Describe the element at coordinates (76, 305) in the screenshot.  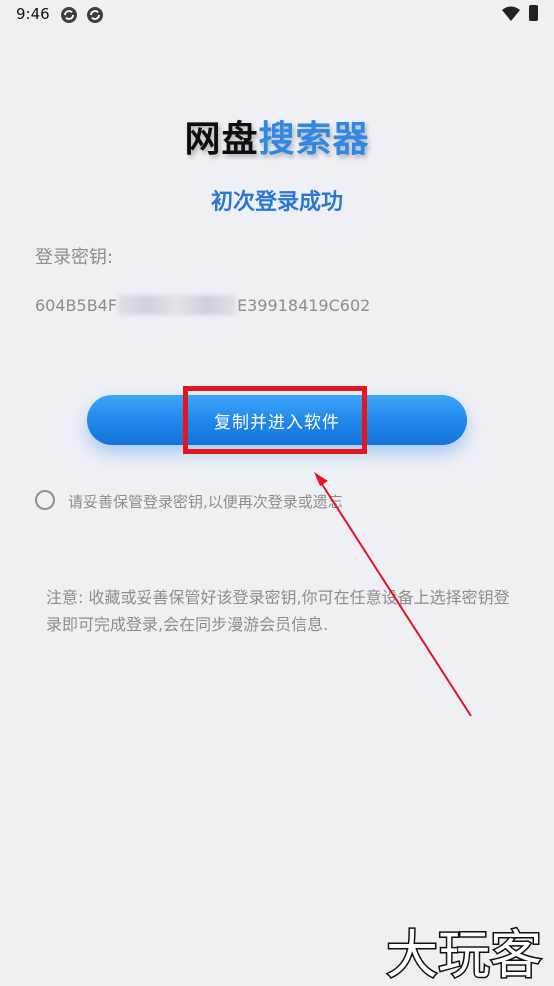
I see `login-key-prefix: 604B5B4F` at that location.